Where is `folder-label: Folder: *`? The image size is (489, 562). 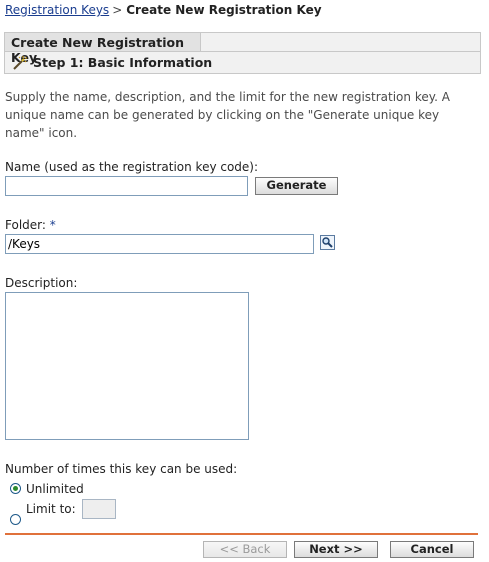
folder-label: Folder: * is located at coordinates (30, 225).